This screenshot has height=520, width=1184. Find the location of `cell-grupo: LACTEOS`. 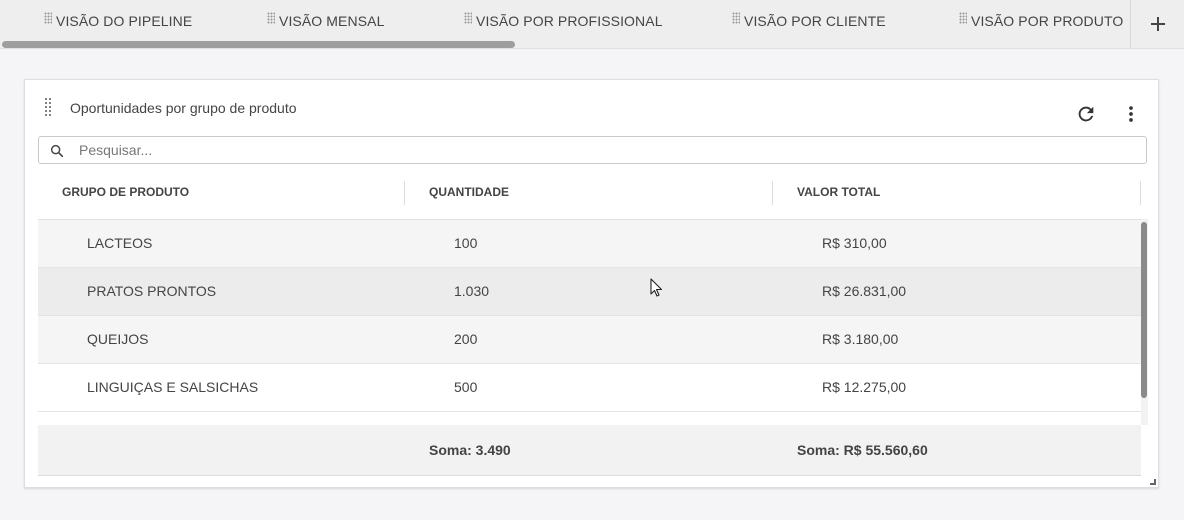

cell-grupo: LACTEOS is located at coordinates (120, 243).